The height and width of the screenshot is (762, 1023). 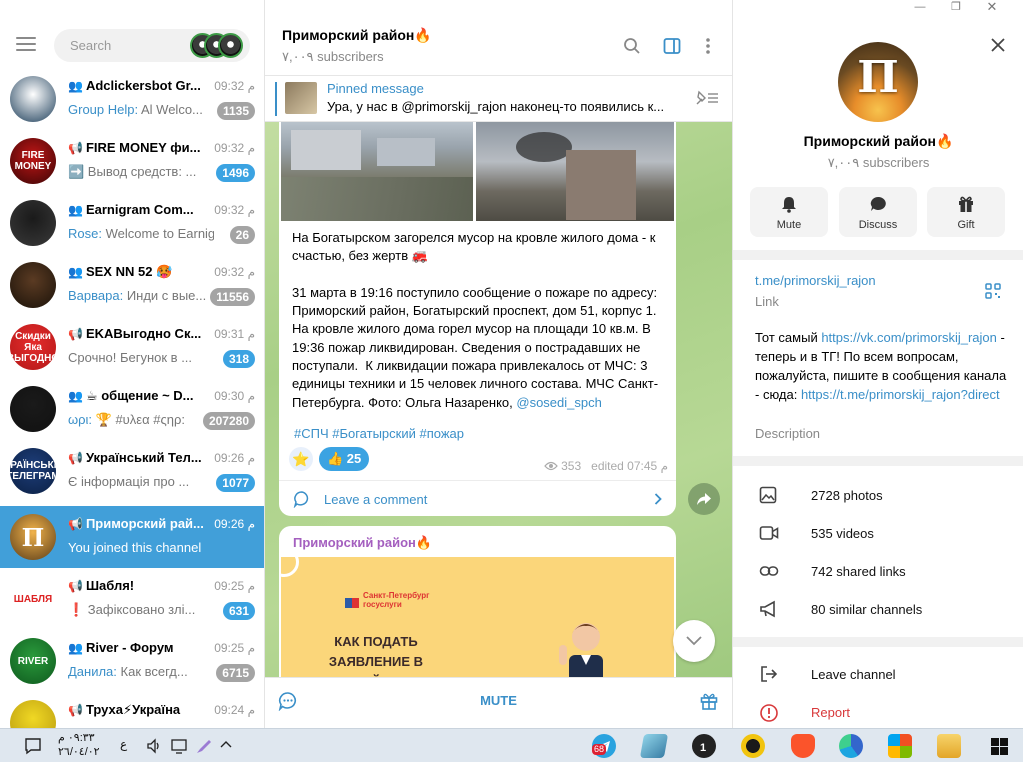 I want to click on windows-start-icon, so click(x=999, y=746).